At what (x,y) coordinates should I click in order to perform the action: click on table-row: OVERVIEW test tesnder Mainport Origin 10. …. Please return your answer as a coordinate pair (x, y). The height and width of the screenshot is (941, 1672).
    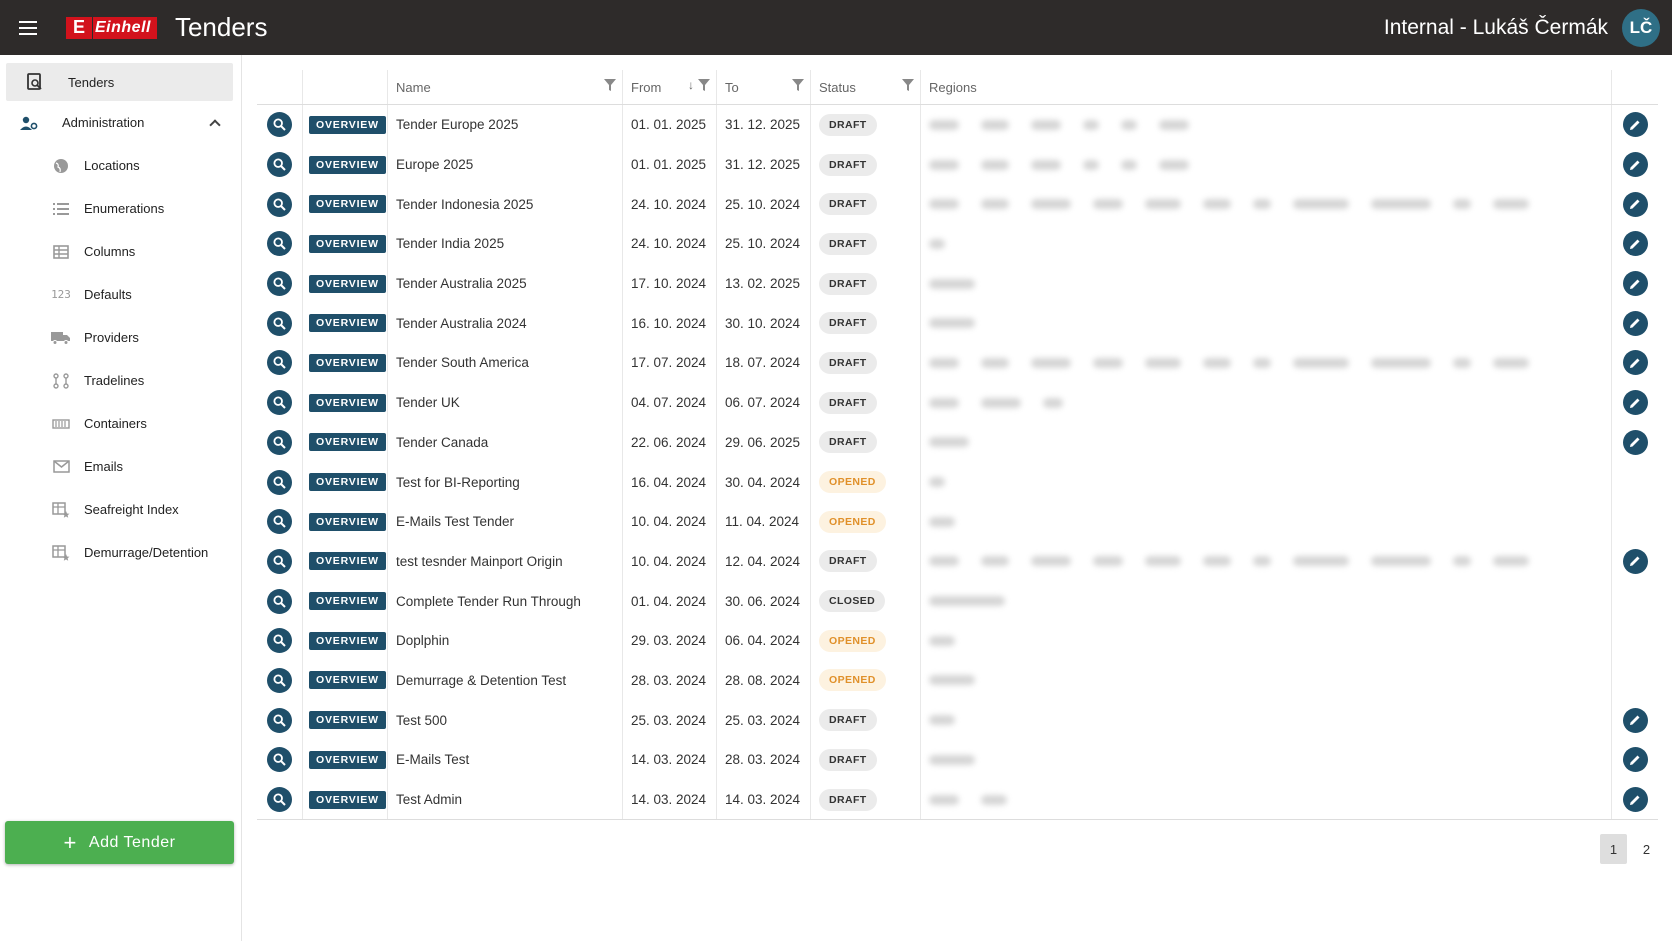
    Looking at the image, I should click on (957, 561).